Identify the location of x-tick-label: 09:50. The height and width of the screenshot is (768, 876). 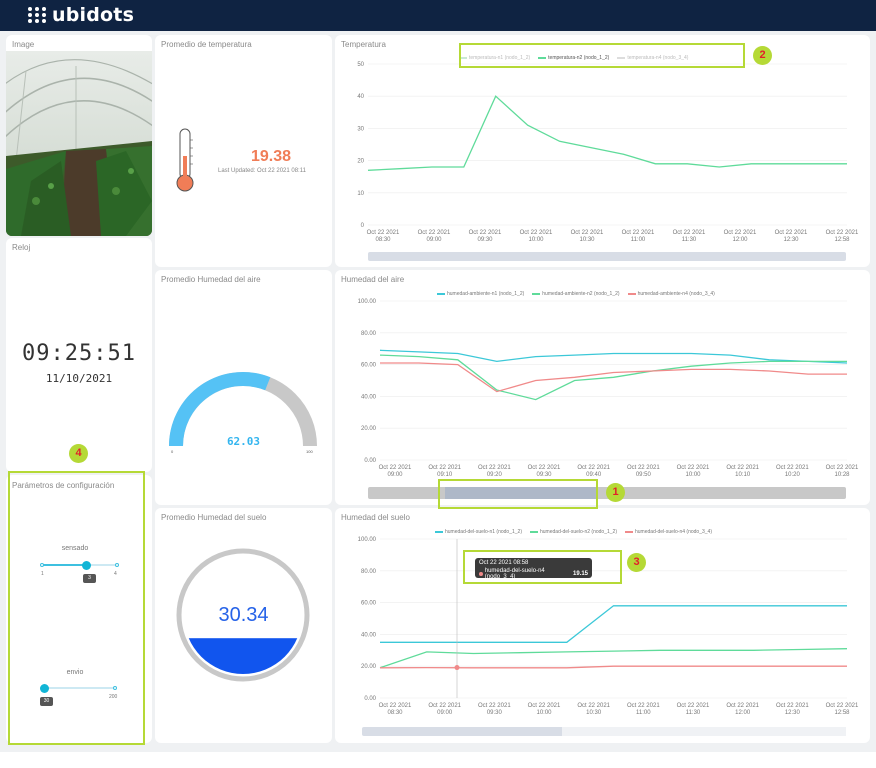
(644, 475).